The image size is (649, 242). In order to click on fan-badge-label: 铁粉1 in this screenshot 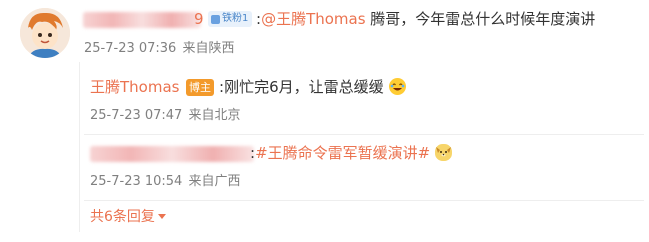, I will do `click(235, 18)`.